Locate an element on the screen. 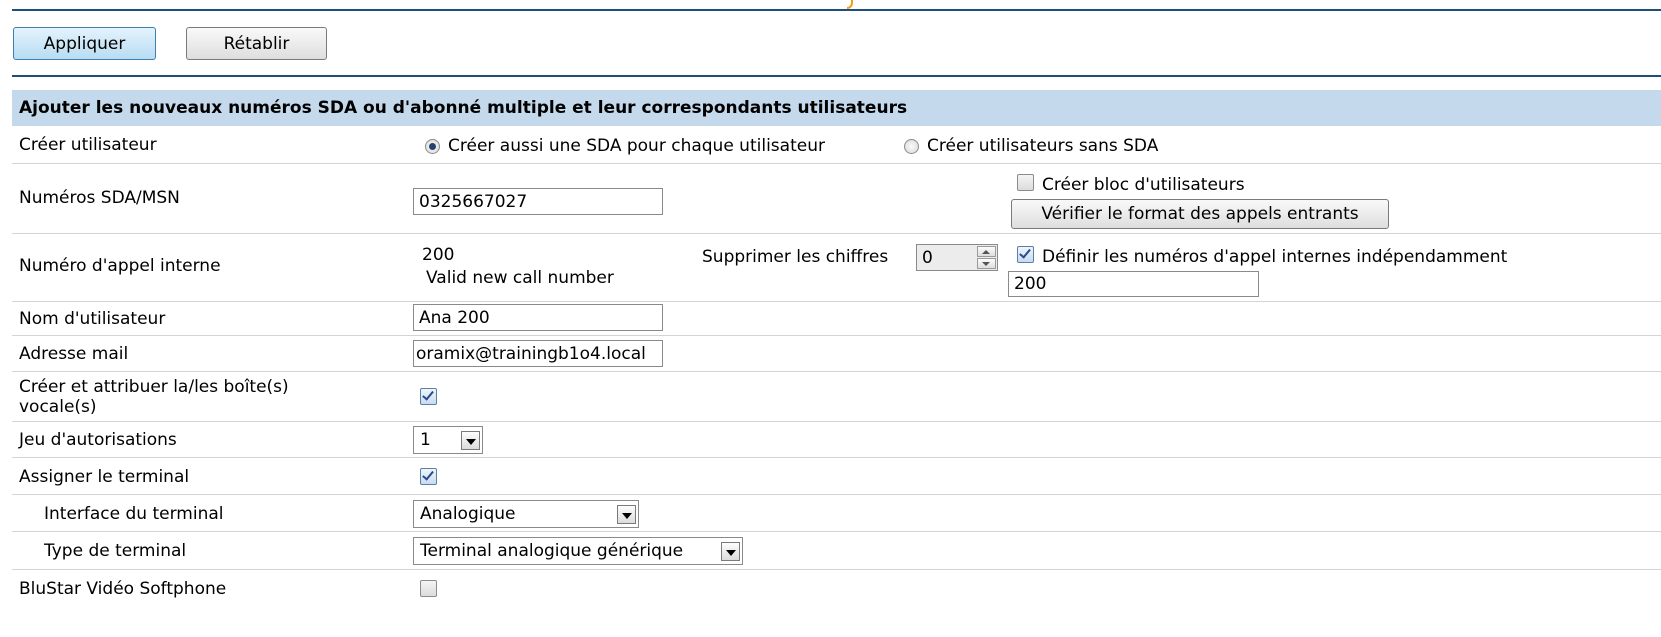 The width and height of the screenshot is (1661, 637). internal-number-value: 200 is located at coordinates (438, 255).